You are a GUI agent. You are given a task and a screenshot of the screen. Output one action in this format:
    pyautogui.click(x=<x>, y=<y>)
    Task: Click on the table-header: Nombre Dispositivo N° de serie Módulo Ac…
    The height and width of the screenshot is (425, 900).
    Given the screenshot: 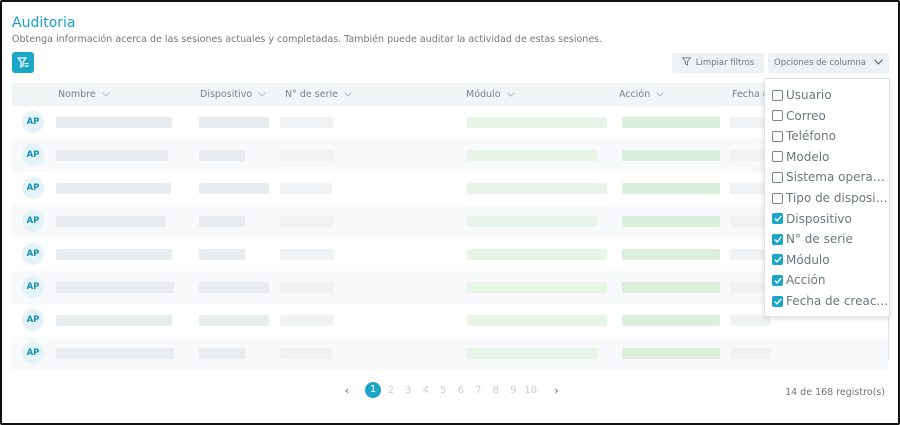 What is the action you would take?
    pyautogui.click(x=450, y=94)
    